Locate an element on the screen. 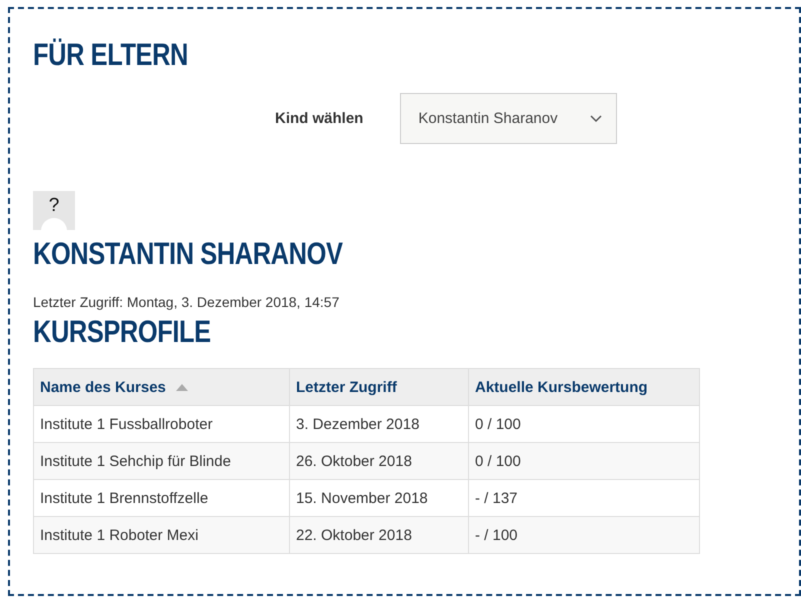  column-header: Letzter Zugriff is located at coordinates (379, 387).